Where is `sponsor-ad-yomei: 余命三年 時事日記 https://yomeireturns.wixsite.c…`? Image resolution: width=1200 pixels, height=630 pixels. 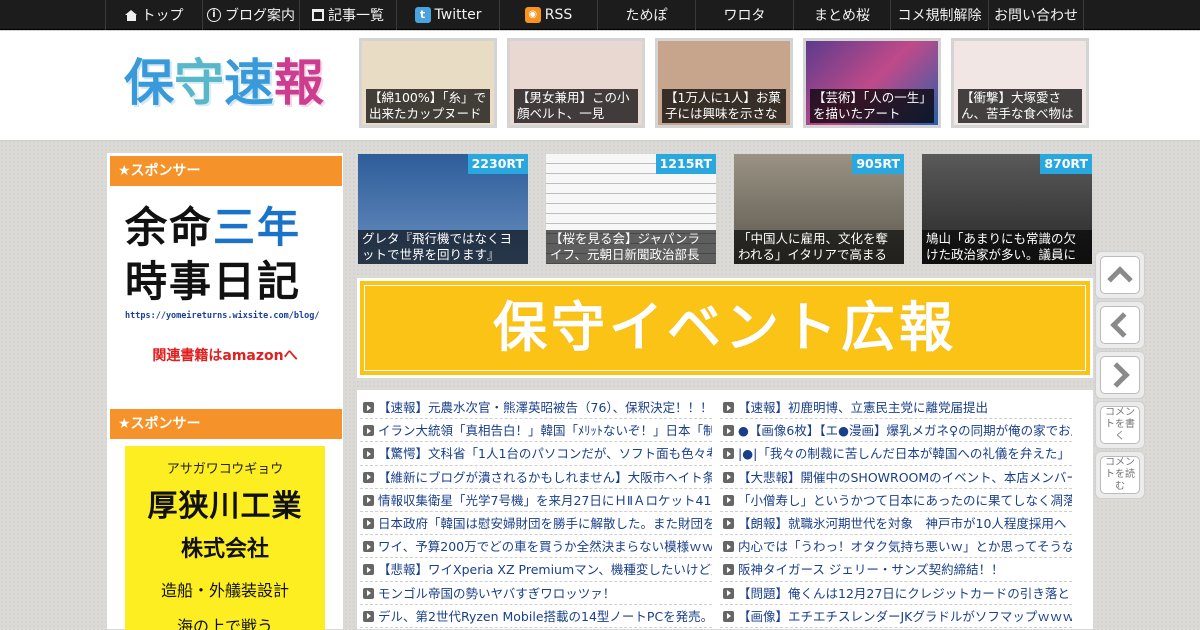 sponsor-ad-yomei: 余命三年 時事日記 https://yomeireturns.wixsite.c… is located at coordinates (225, 283).